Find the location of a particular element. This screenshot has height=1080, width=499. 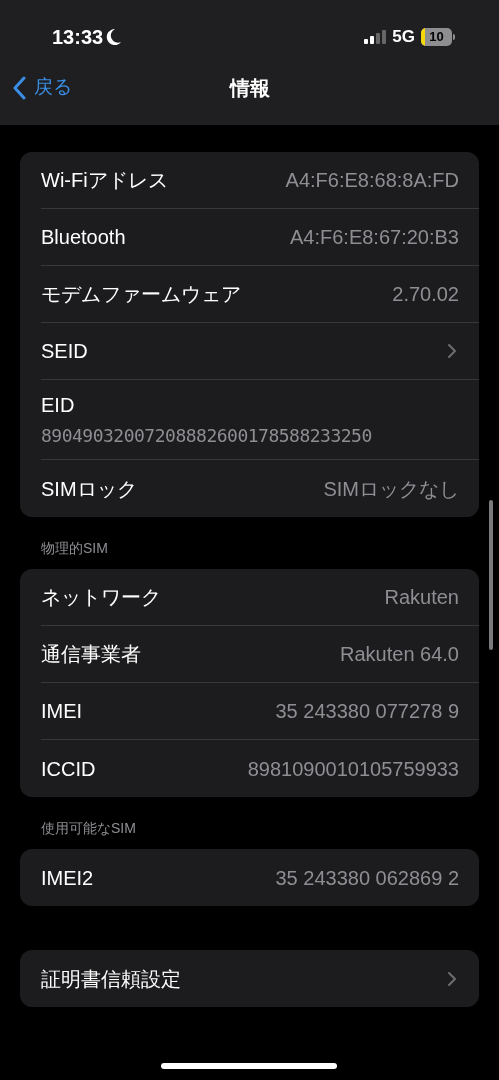

network-type: 5G is located at coordinates (403, 37).